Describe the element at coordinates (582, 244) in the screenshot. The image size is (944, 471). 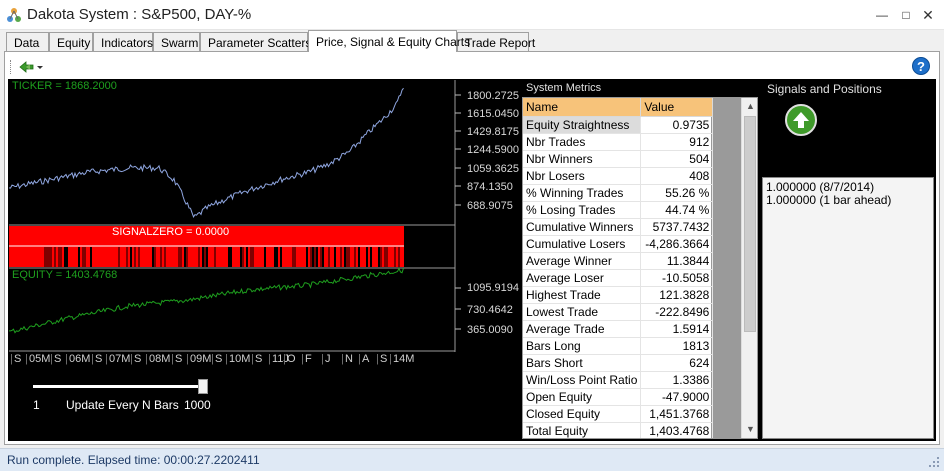
I see `metric-name: Cumulative Losers` at that location.